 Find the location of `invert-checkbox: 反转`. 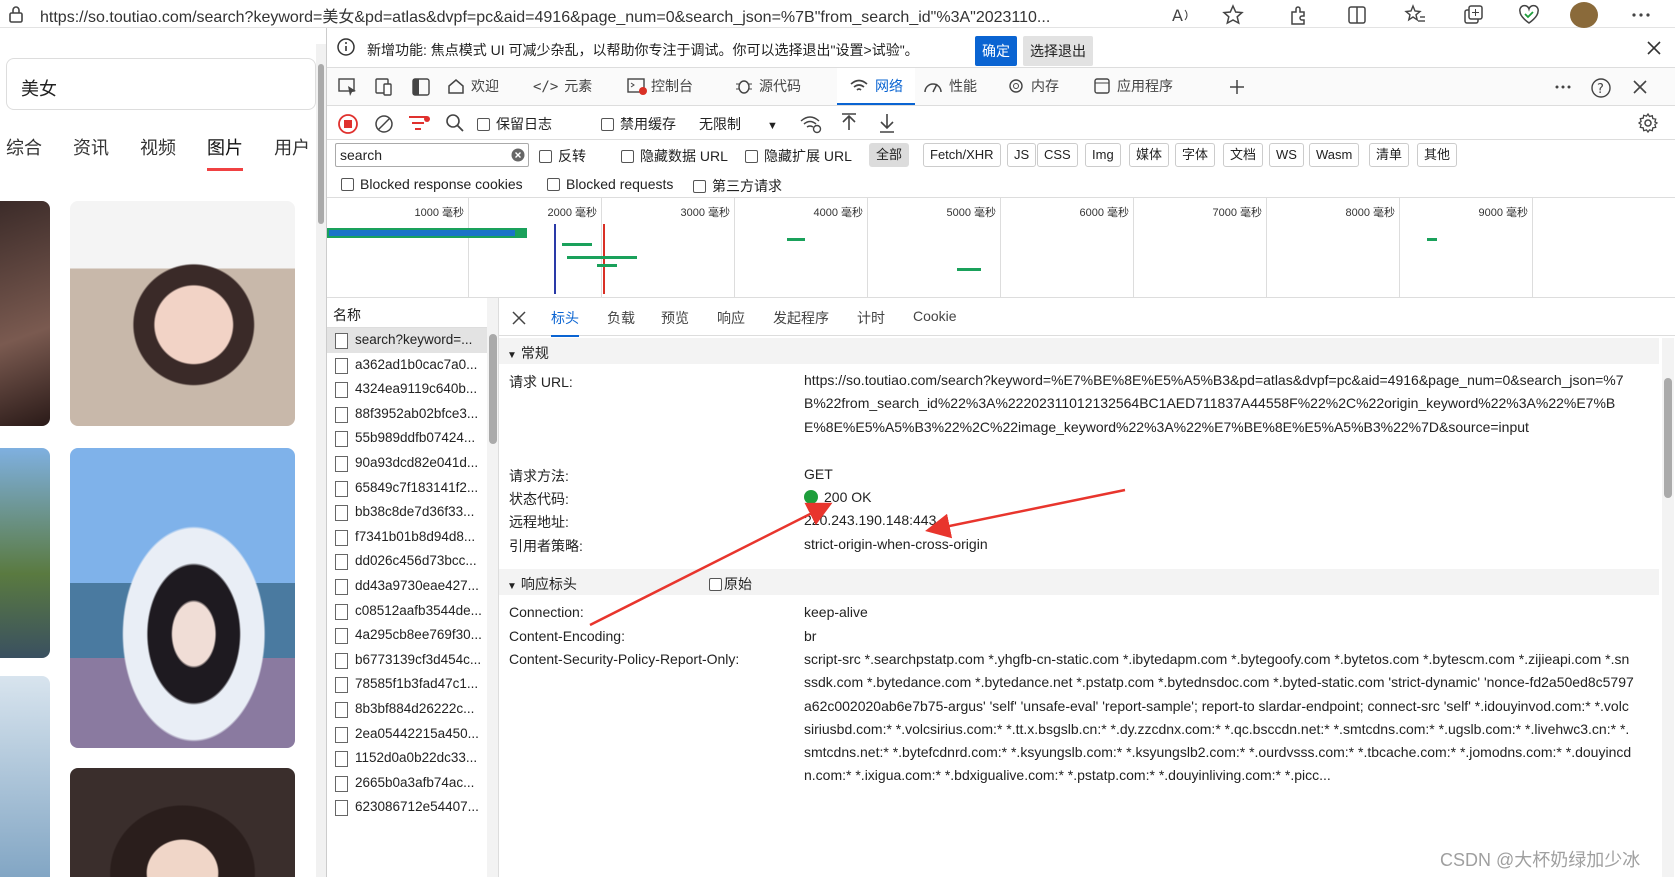

invert-checkbox: 反转 is located at coordinates (562, 156).